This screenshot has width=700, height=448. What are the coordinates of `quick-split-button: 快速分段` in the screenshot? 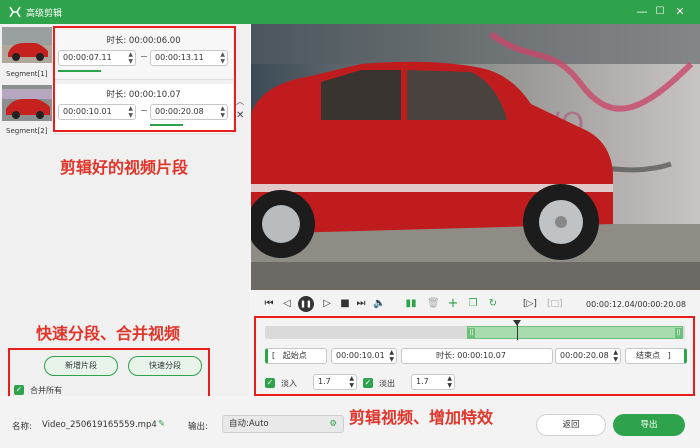 It's located at (165, 366).